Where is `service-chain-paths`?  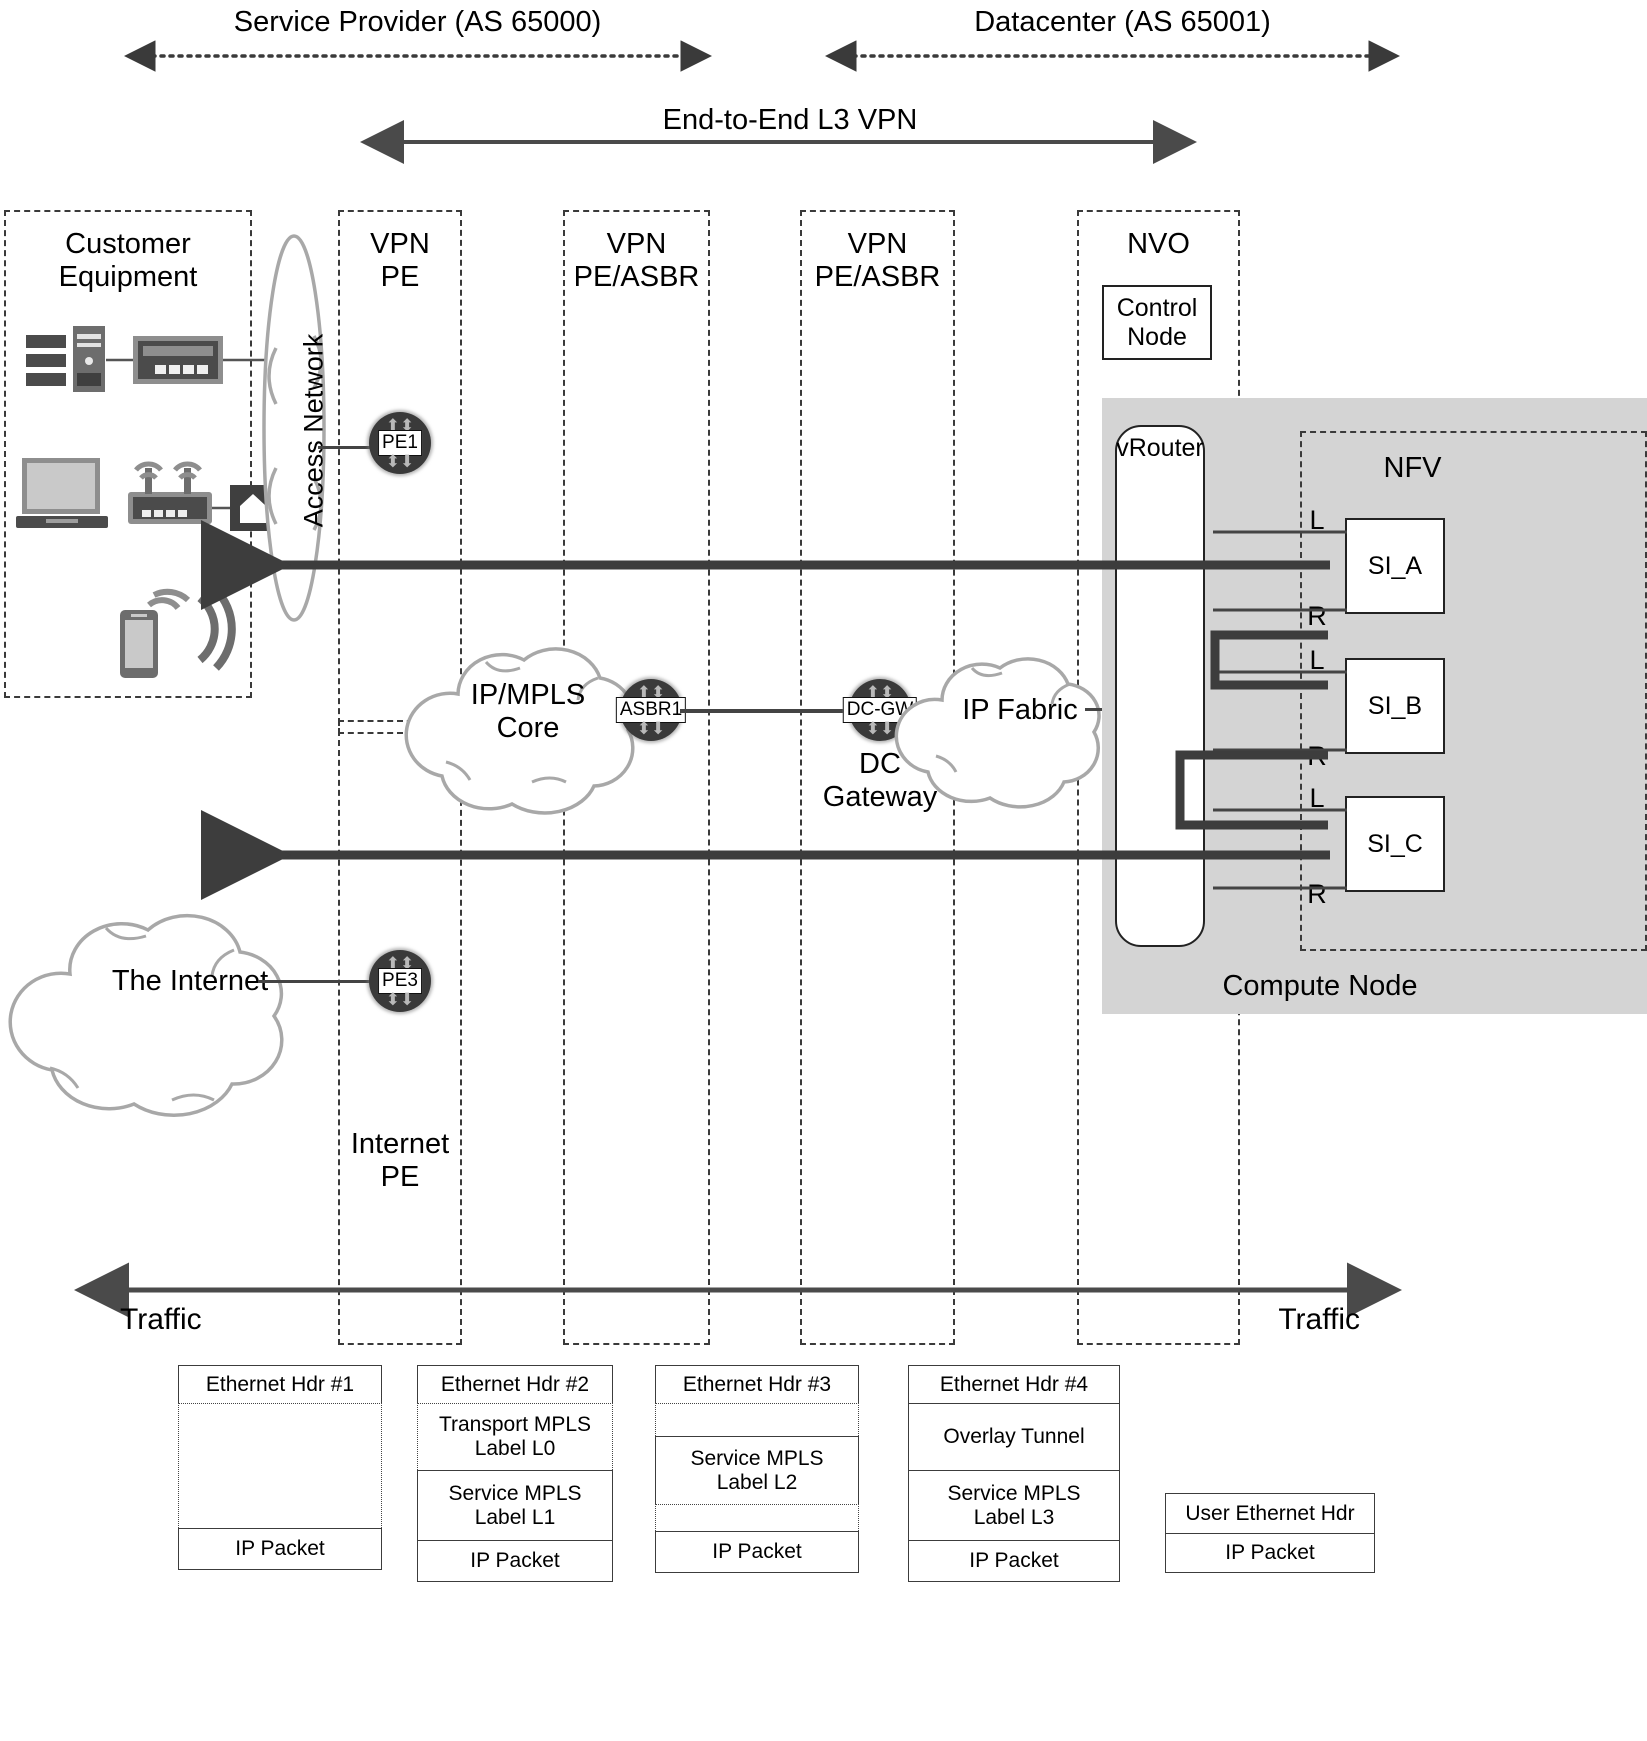
service-chain-paths is located at coordinates (765, 710).